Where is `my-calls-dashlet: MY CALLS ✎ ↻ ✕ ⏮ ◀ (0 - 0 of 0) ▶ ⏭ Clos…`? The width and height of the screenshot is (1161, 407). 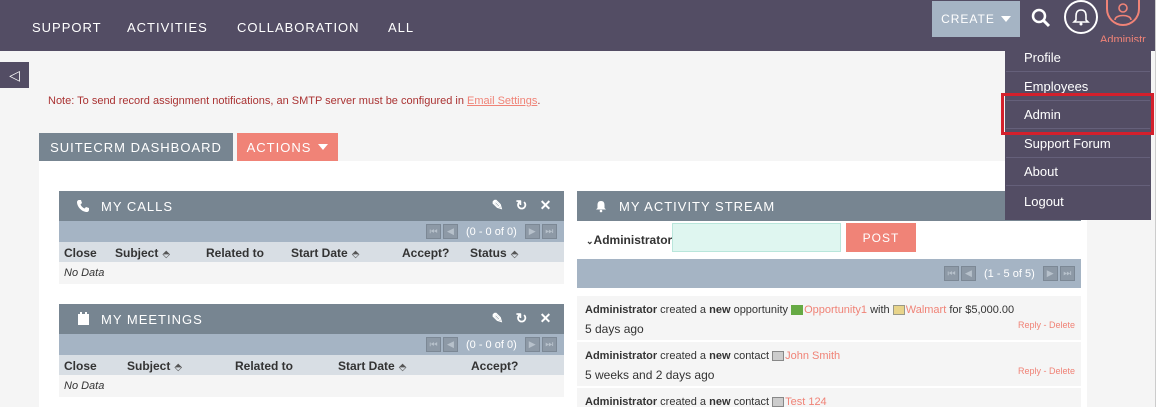 my-calls-dashlet: MY CALLS ✎ ↻ ✕ ⏮ ◀ (0 - 0 of 0) ▶ ⏭ Clos… is located at coordinates (311, 237).